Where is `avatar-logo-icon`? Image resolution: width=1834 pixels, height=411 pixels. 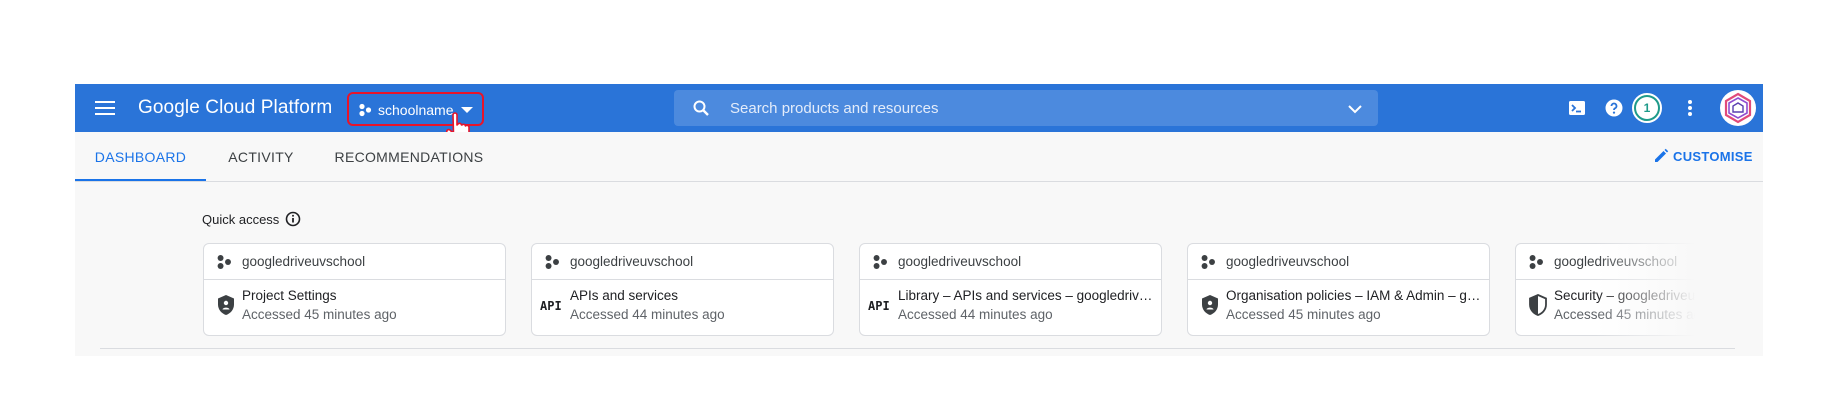
avatar-logo-icon is located at coordinates (1738, 108).